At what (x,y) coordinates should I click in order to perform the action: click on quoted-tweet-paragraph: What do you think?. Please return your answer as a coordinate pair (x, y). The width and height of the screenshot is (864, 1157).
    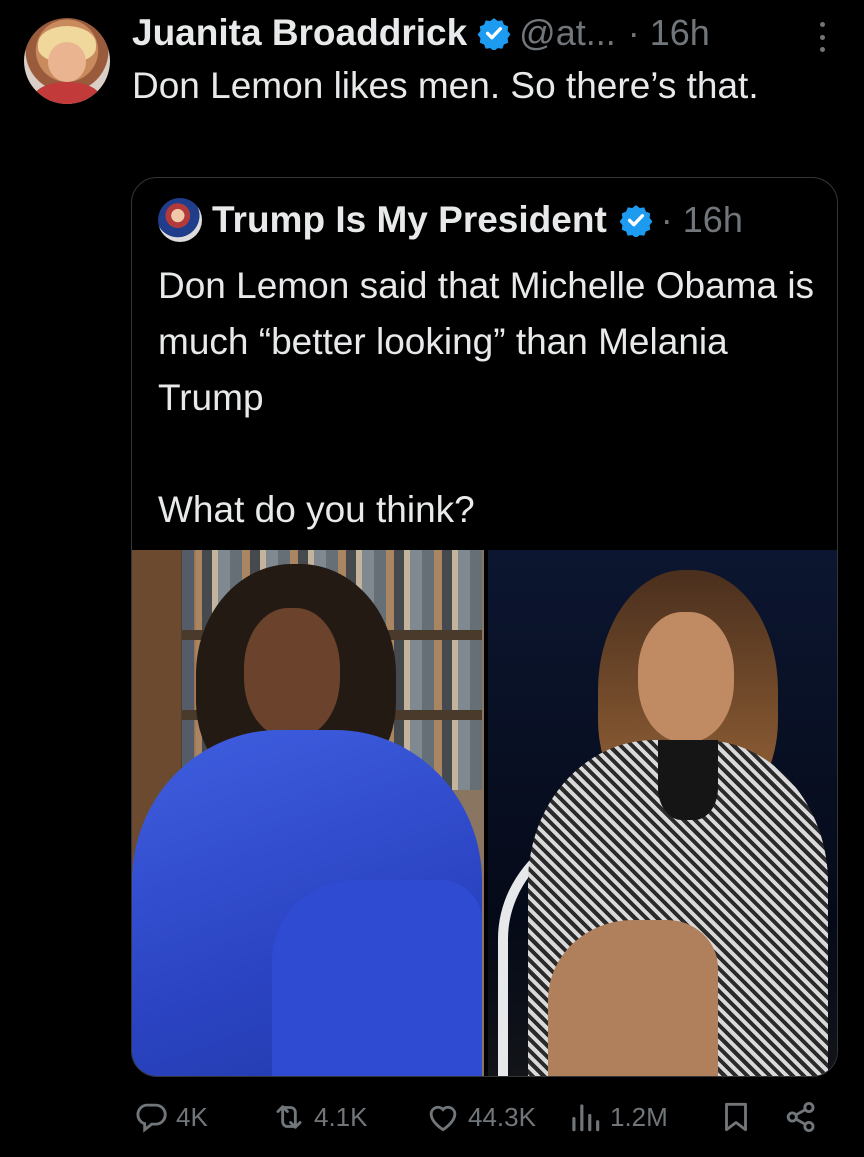
    Looking at the image, I should click on (316, 509).